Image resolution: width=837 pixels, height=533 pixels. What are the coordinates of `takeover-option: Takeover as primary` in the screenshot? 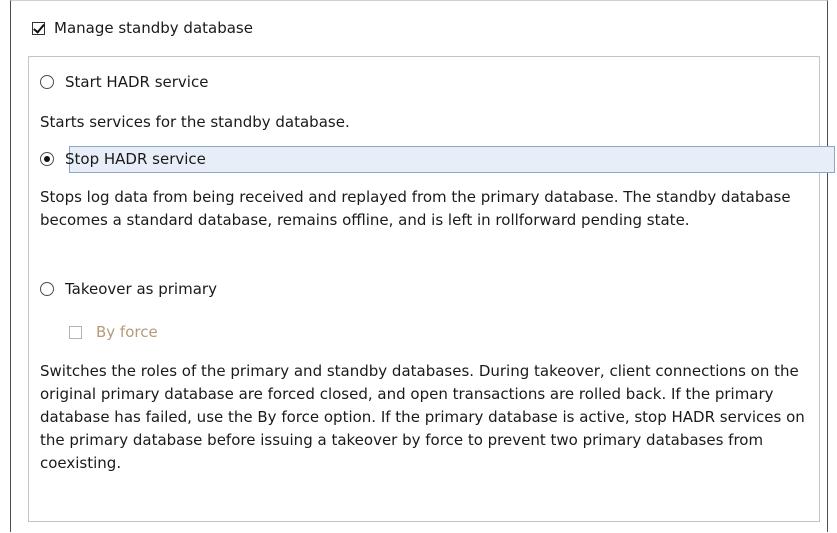 It's located at (128, 289).